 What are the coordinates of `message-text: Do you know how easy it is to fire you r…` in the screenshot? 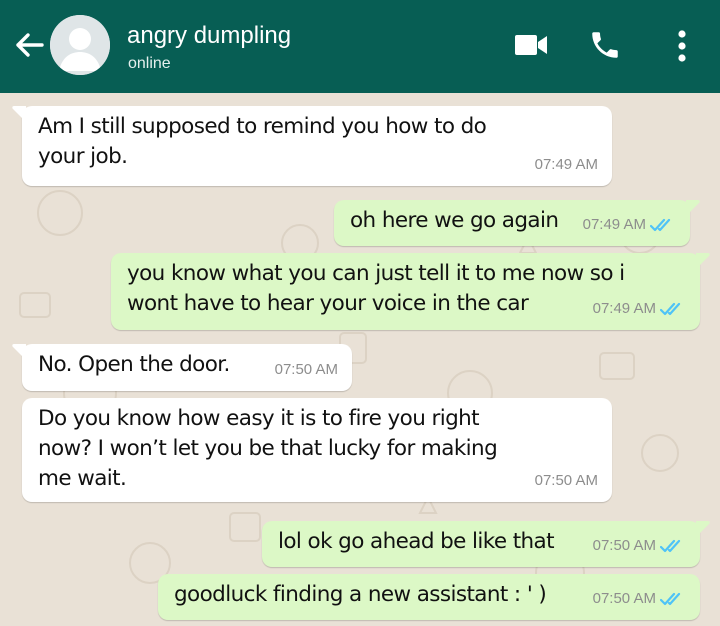 It's located at (259, 418).